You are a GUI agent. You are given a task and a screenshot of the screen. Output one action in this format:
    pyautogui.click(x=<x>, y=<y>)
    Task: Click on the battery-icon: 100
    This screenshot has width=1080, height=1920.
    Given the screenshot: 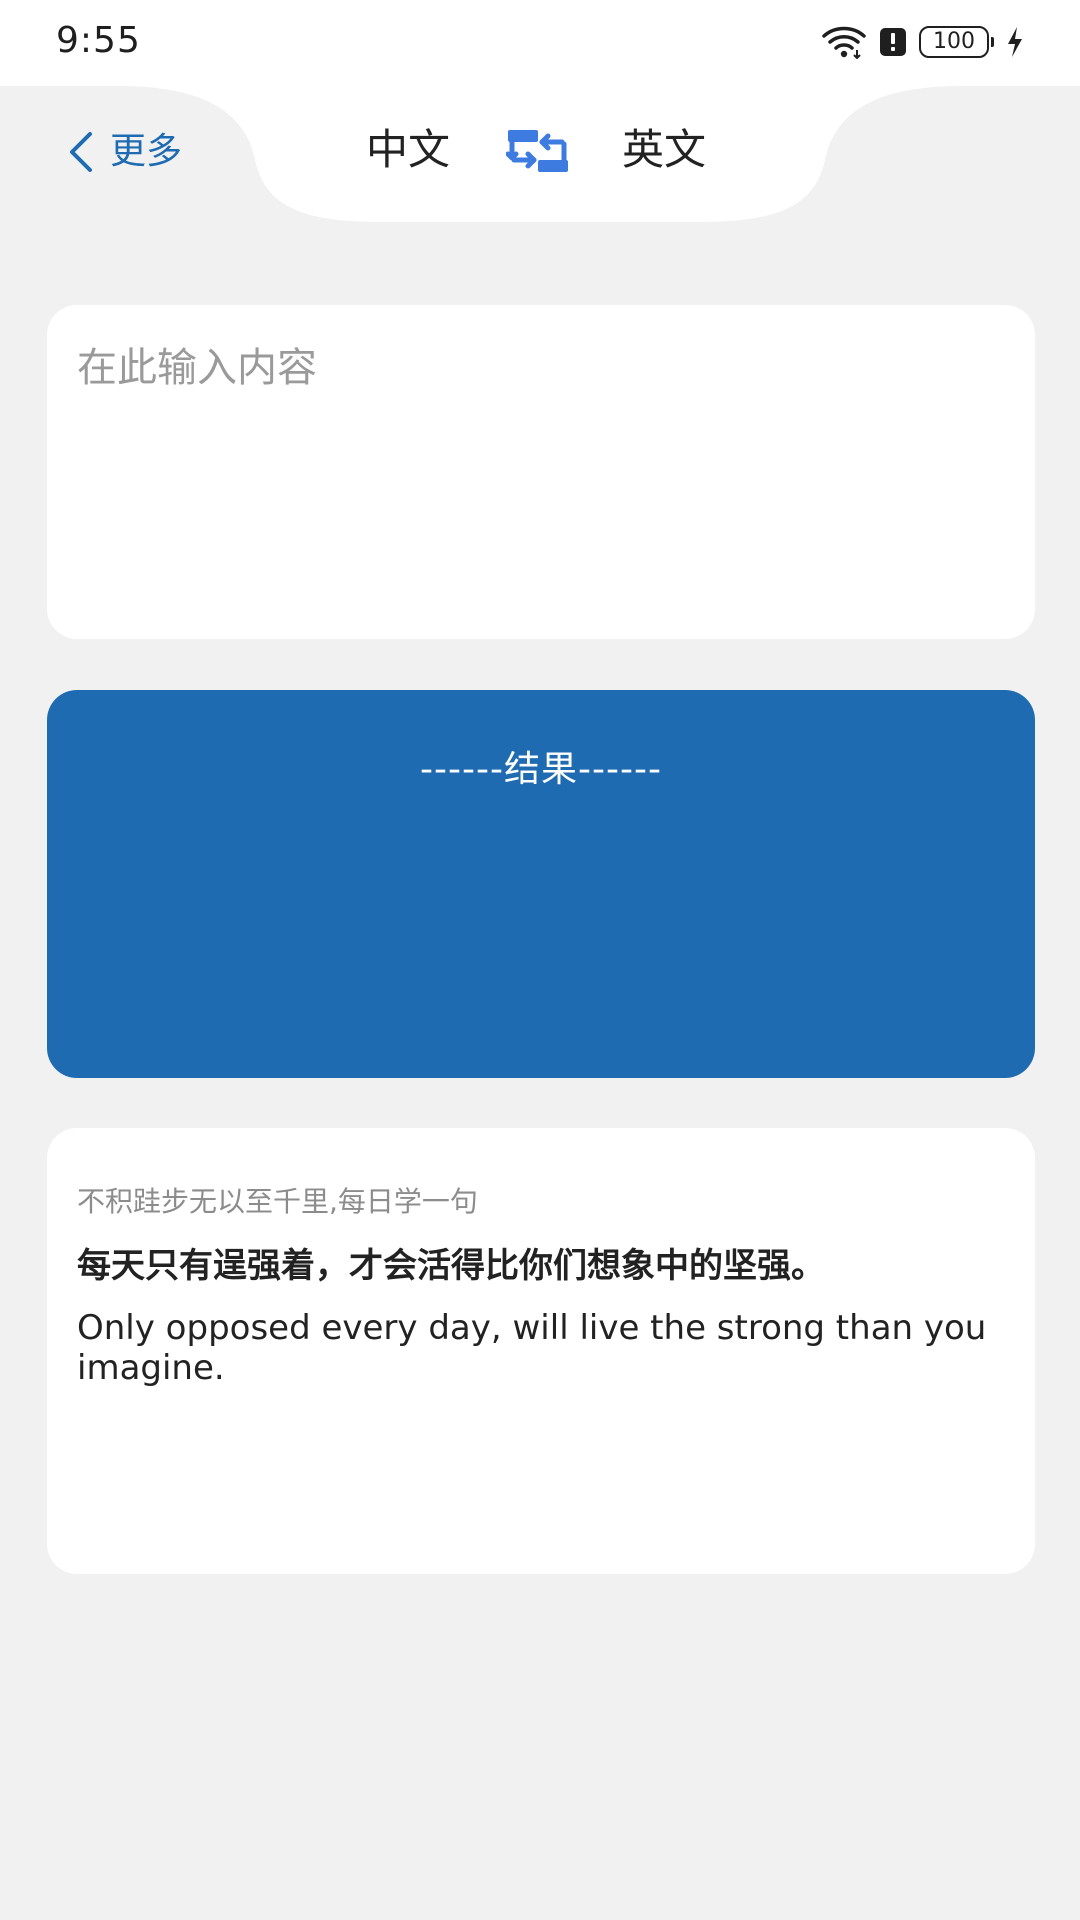 What is the action you would take?
    pyautogui.click(x=956, y=42)
    